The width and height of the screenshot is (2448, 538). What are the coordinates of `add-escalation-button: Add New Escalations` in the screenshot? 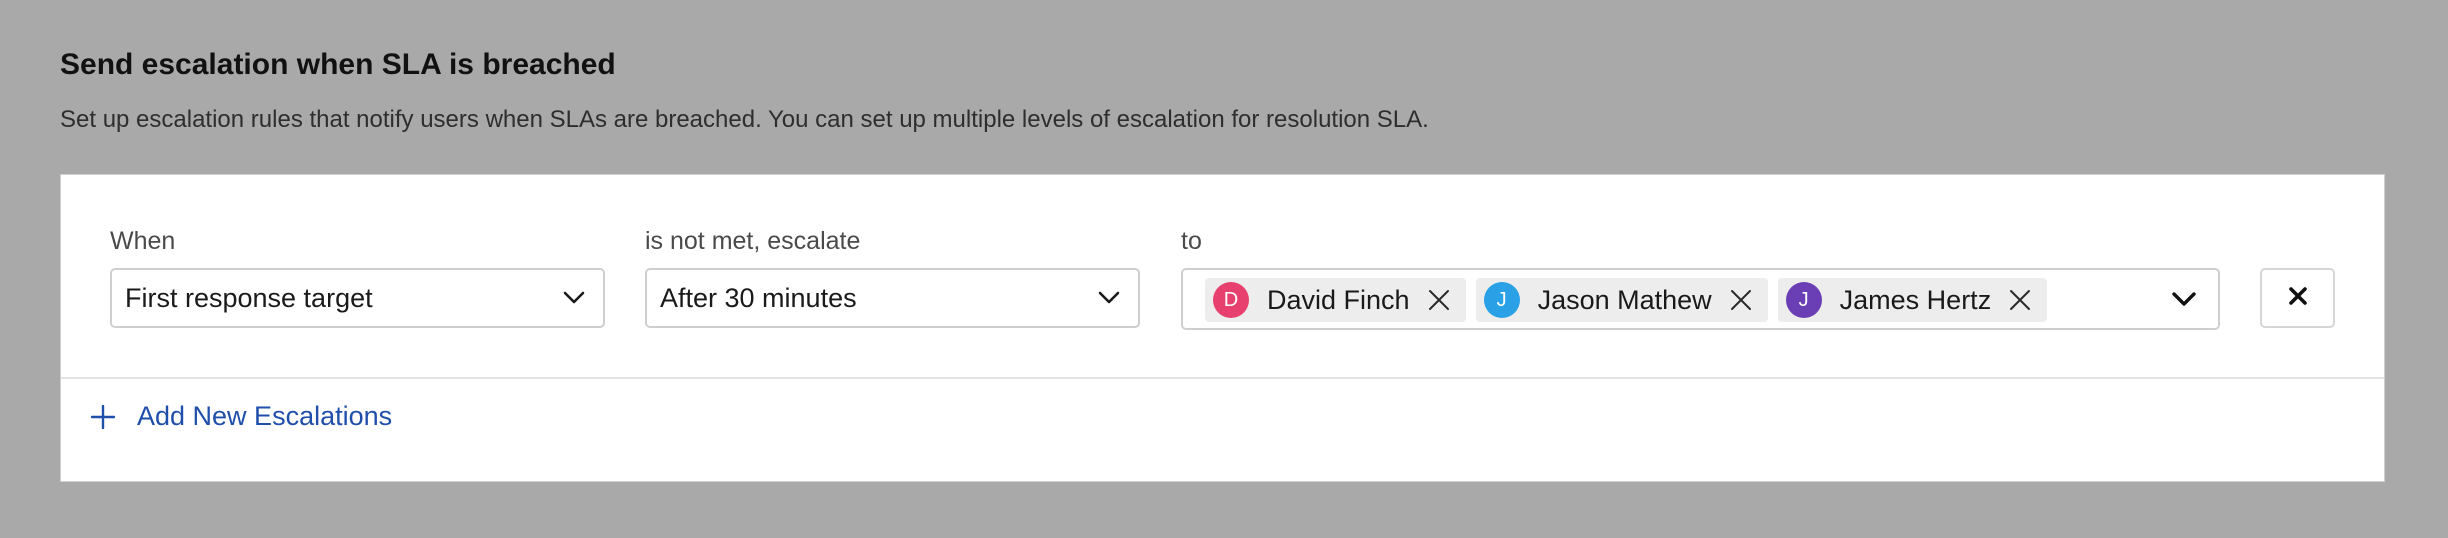 It's located at (241, 416).